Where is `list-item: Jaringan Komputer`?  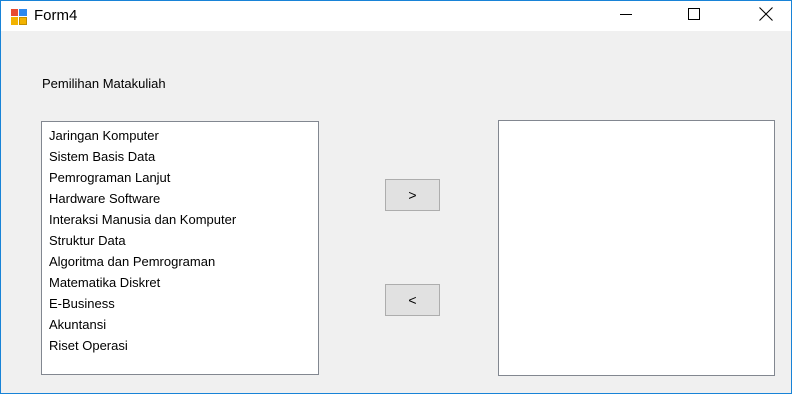
list-item: Jaringan Komputer is located at coordinates (183, 135).